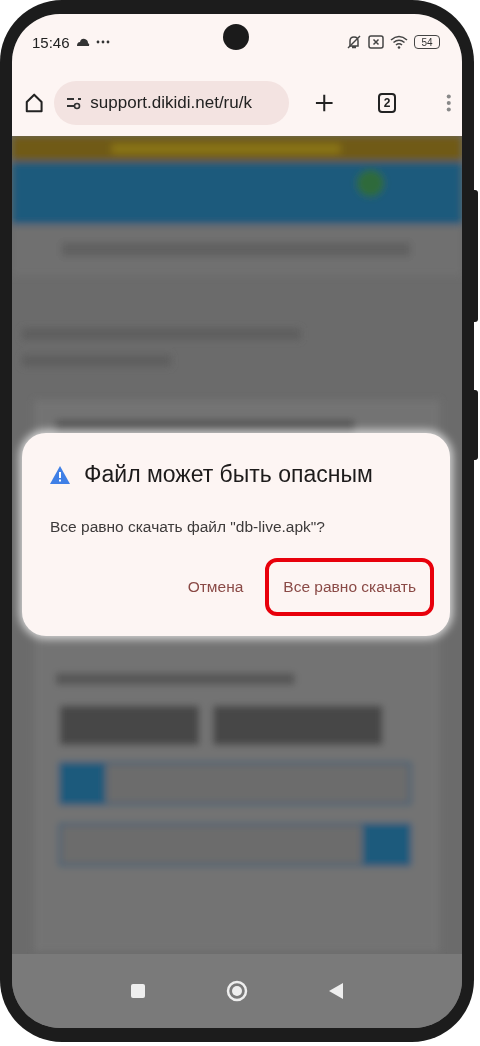  What do you see at coordinates (188, 527) in the screenshot?
I see `dialog-message: Все равно скачать файл "db-live.apk"?` at bounding box center [188, 527].